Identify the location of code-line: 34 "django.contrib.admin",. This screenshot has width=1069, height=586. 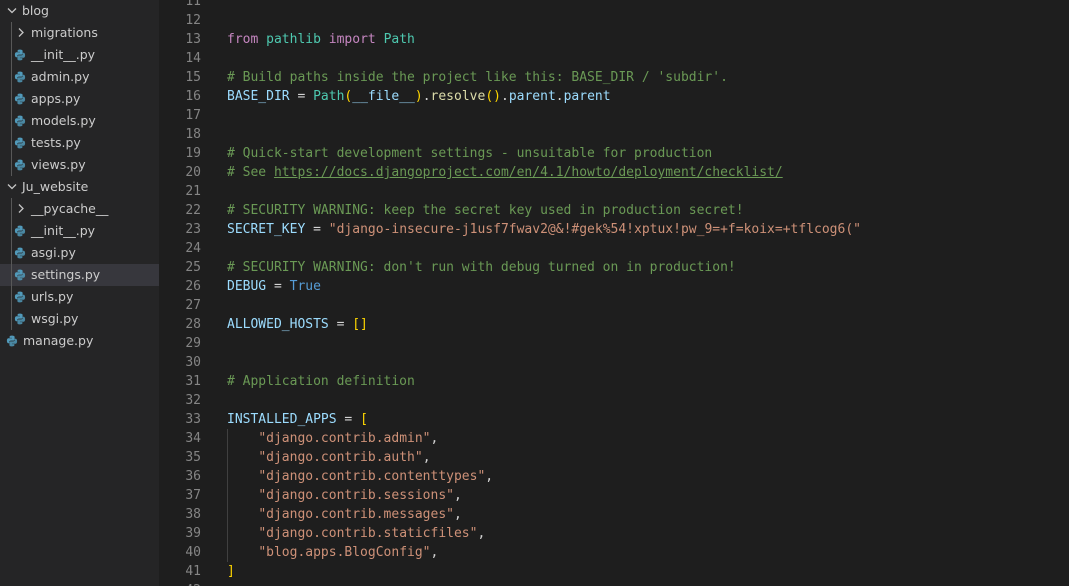
(614, 438).